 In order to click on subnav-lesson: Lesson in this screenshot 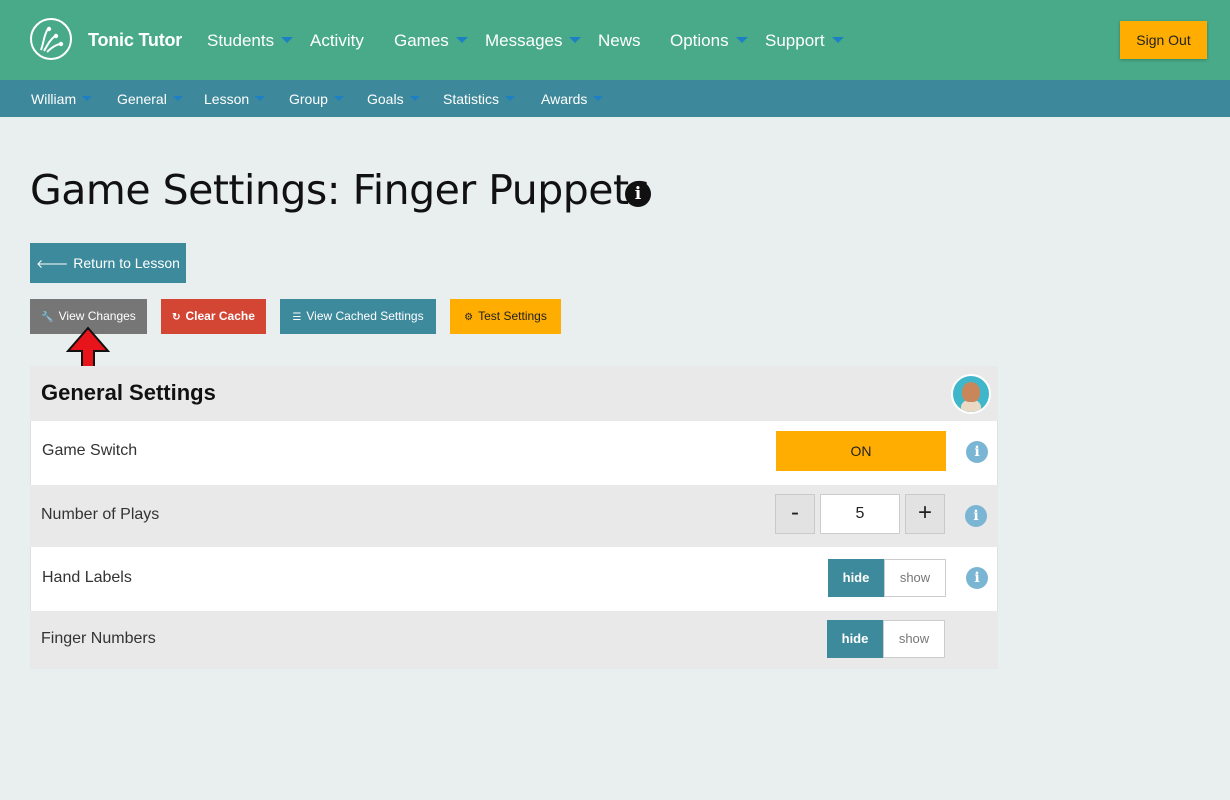, I will do `click(235, 99)`.